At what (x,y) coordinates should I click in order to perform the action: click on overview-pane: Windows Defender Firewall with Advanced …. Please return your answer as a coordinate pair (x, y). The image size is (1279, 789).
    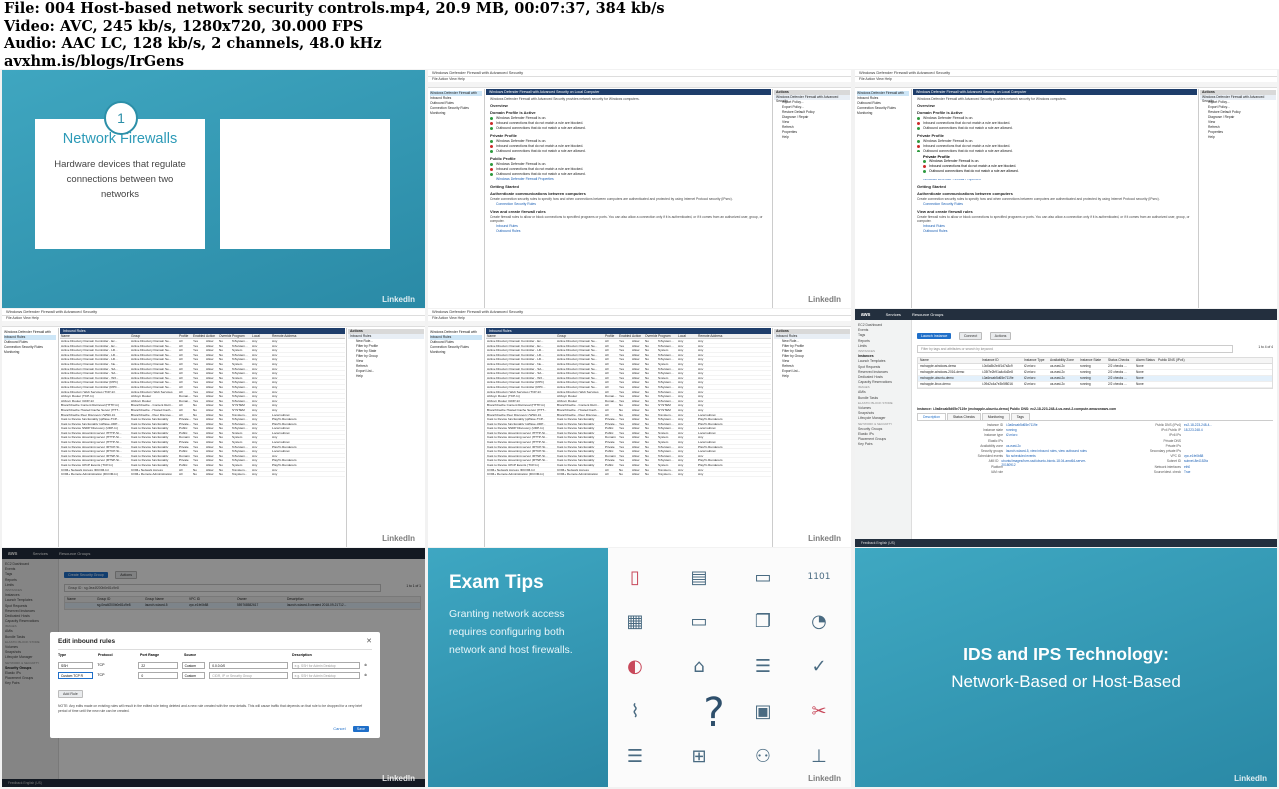
    Looking at the image, I should click on (1055, 198).